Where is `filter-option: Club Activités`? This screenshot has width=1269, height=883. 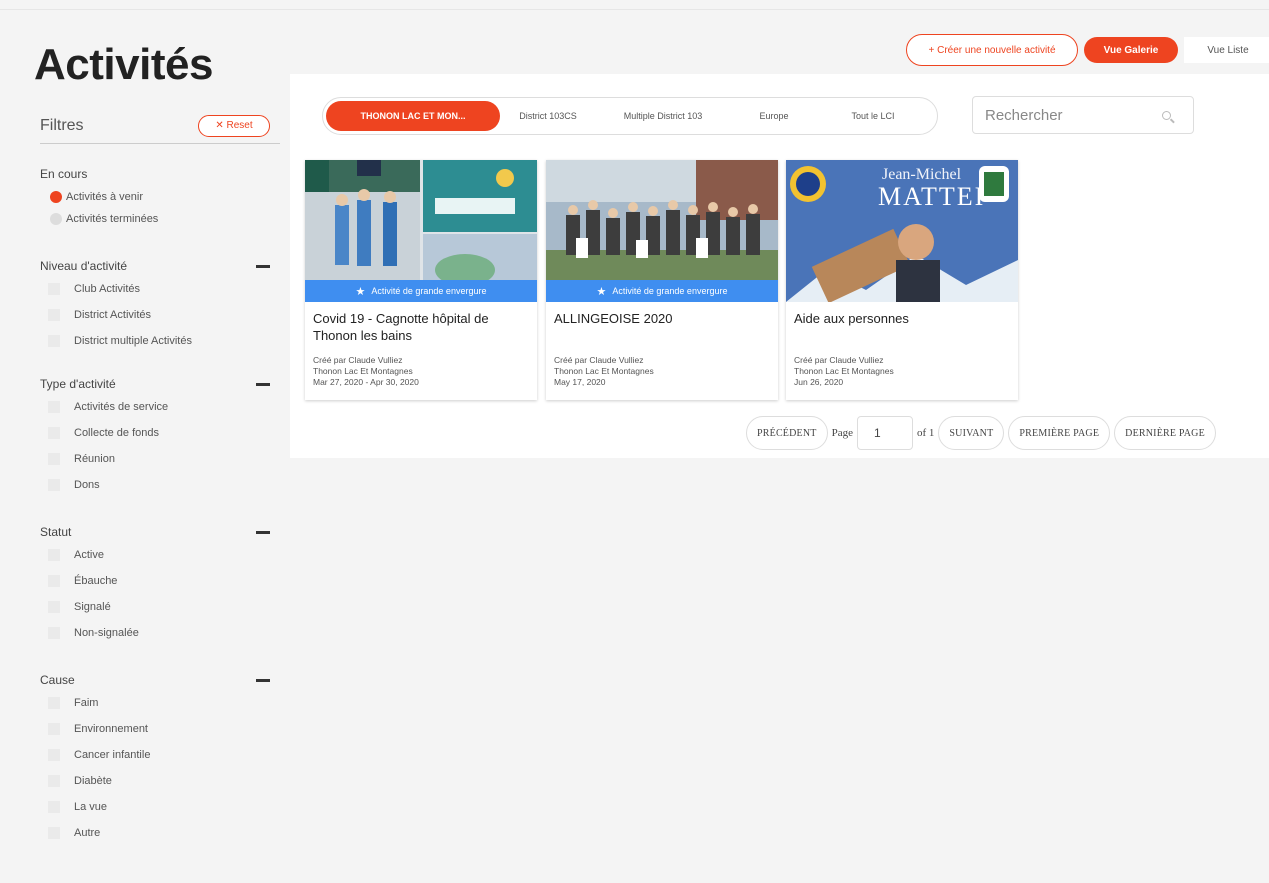 filter-option: Club Activités is located at coordinates (160, 289).